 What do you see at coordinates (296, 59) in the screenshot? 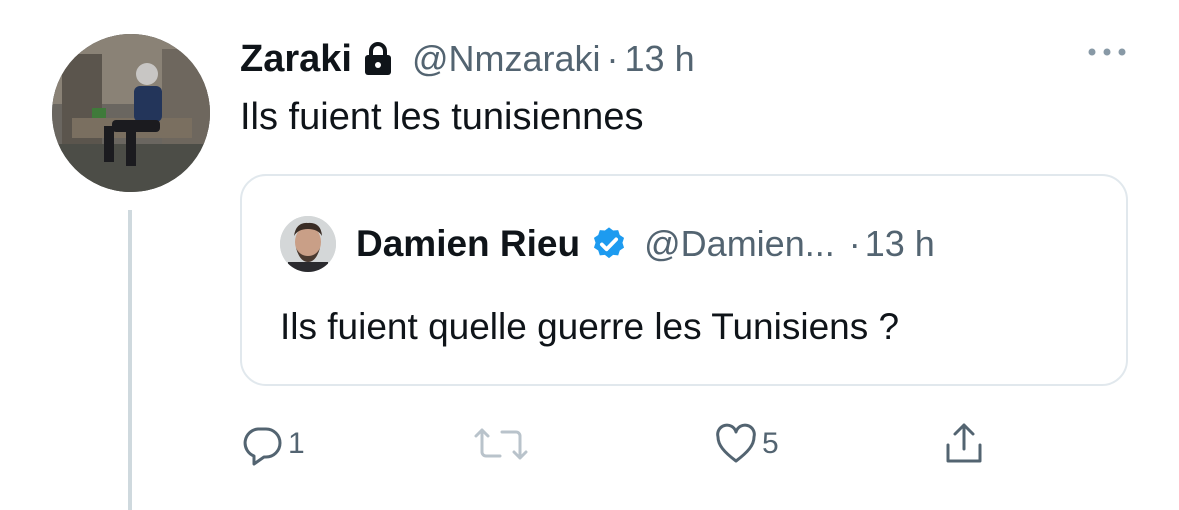
I see `author-name: Zaraki` at bounding box center [296, 59].